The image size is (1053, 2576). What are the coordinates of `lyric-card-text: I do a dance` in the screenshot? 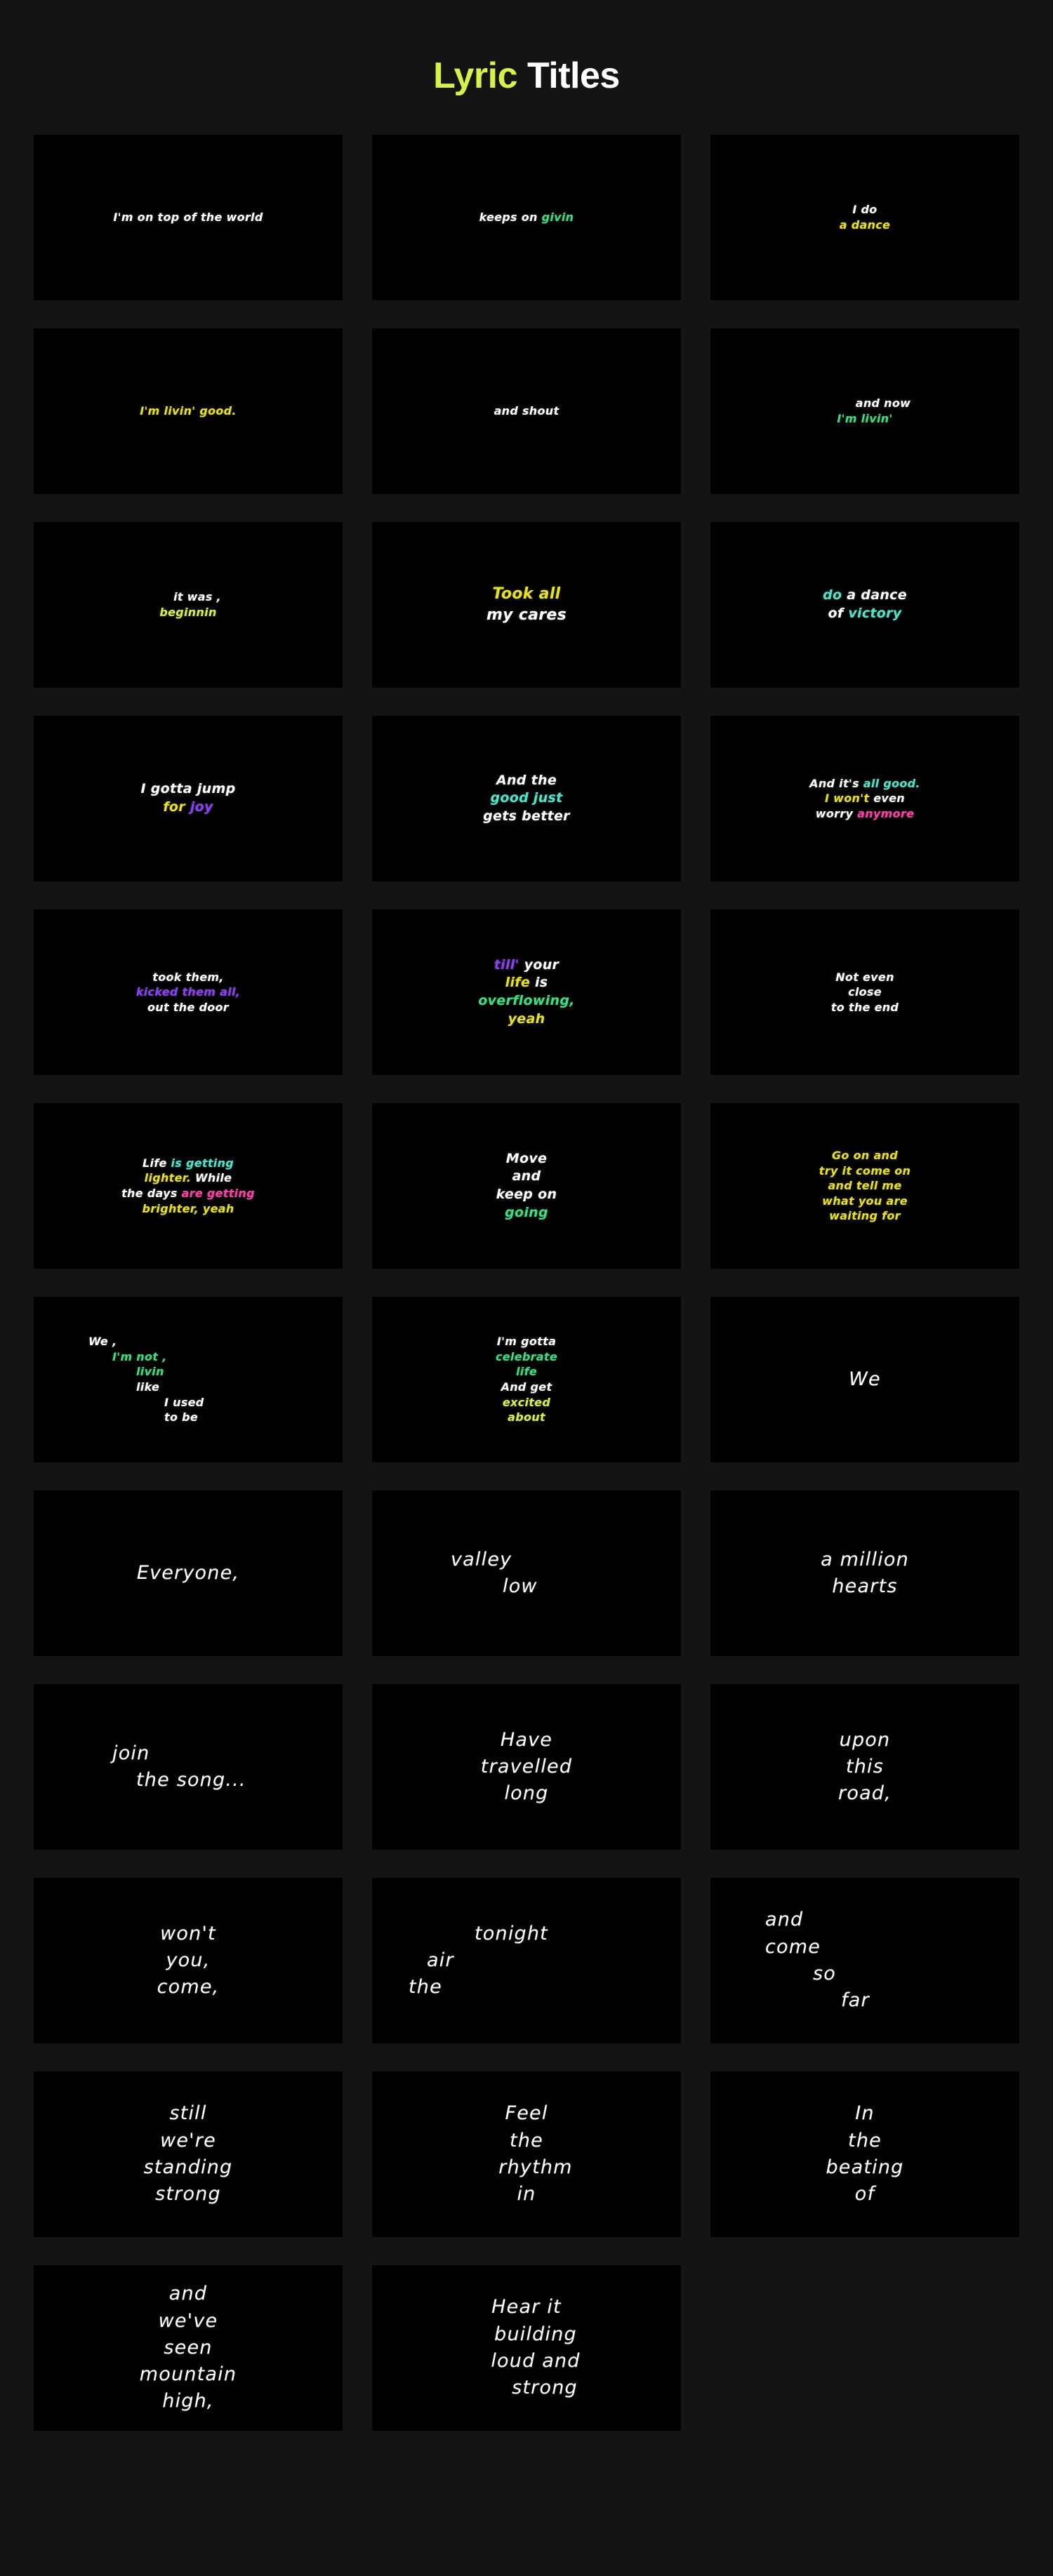 It's located at (865, 217).